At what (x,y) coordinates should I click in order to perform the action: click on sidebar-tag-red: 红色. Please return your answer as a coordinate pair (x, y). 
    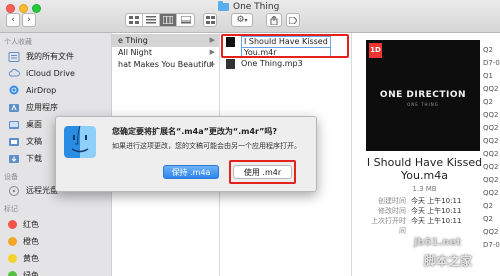
    Looking at the image, I should click on (23, 224).